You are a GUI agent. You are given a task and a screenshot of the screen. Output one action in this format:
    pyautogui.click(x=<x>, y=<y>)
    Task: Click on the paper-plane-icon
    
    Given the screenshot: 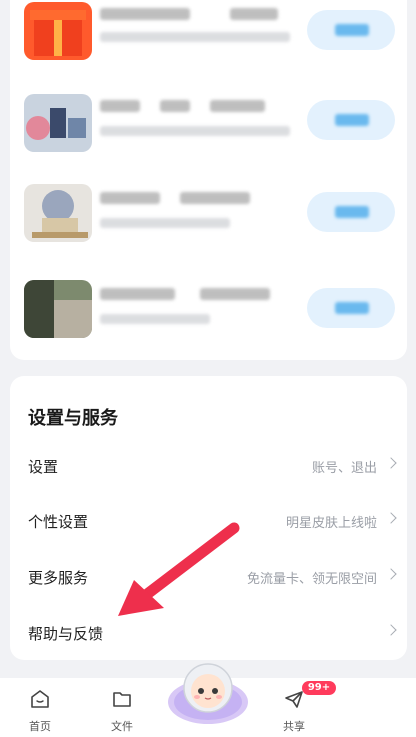 What is the action you would take?
    pyautogui.click(x=294, y=699)
    